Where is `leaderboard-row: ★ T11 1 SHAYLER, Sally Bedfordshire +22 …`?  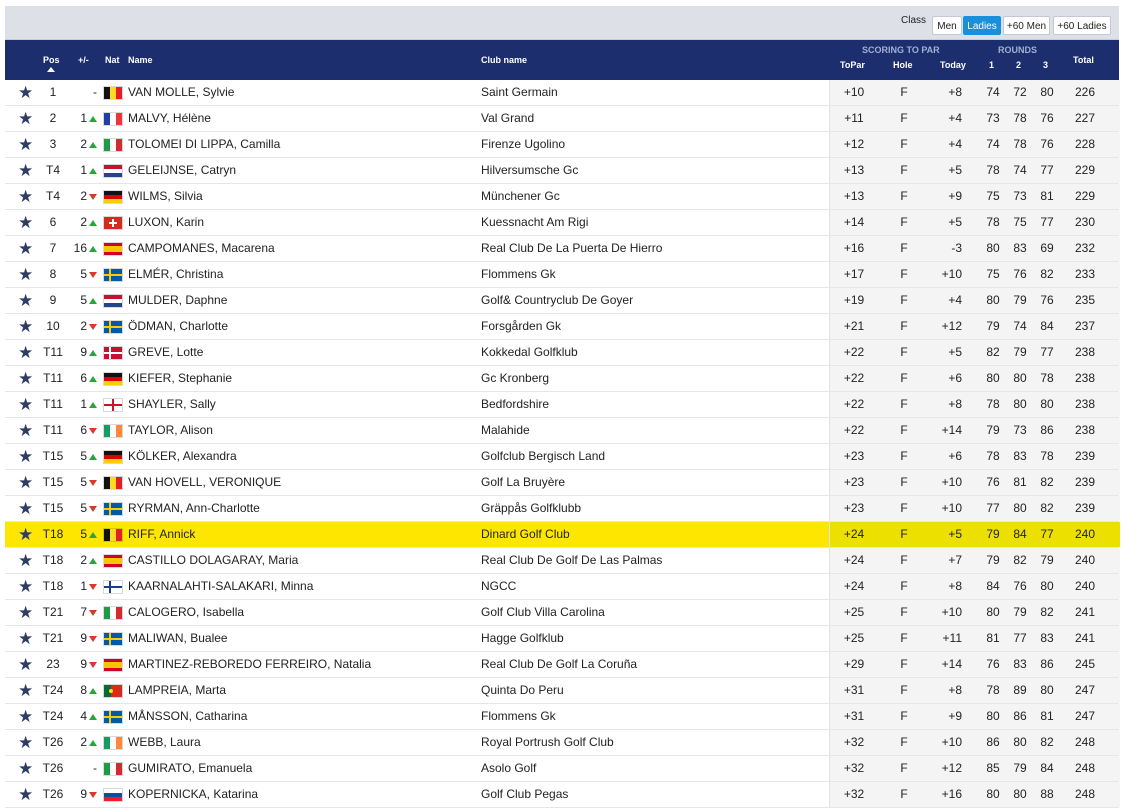
leaderboard-row: ★ T11 1 SHAYLER, Sally Bedfordshire +22 … is located at coordinates (562, 405).